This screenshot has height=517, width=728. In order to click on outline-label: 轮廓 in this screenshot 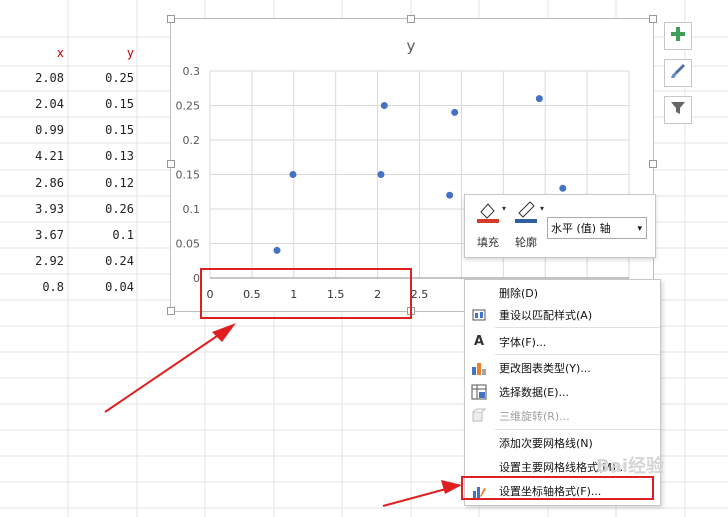, I will do `click(526, 242)`.